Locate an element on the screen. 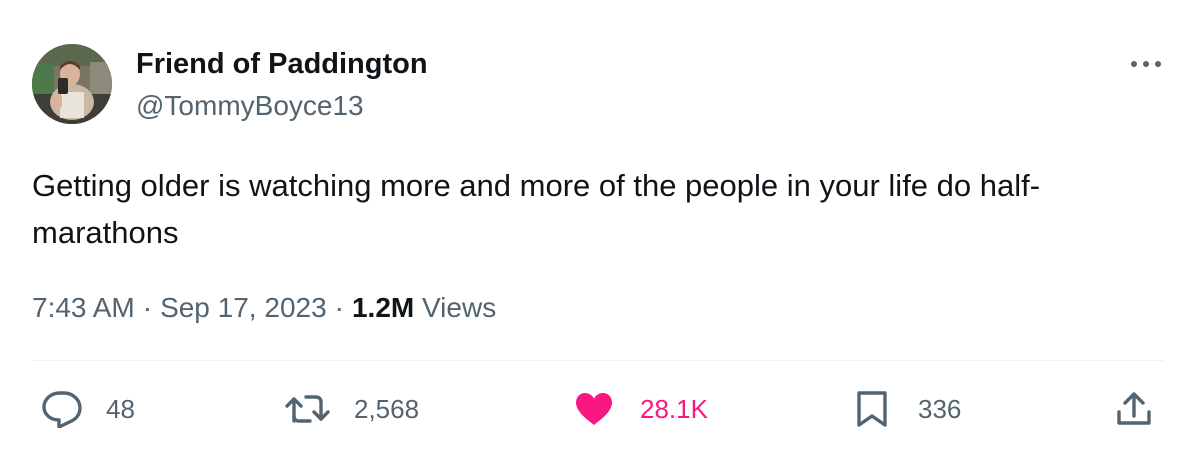 The width and height of the screenshot is (1198, 454). more-icon is located at coordinates (1146, 64).